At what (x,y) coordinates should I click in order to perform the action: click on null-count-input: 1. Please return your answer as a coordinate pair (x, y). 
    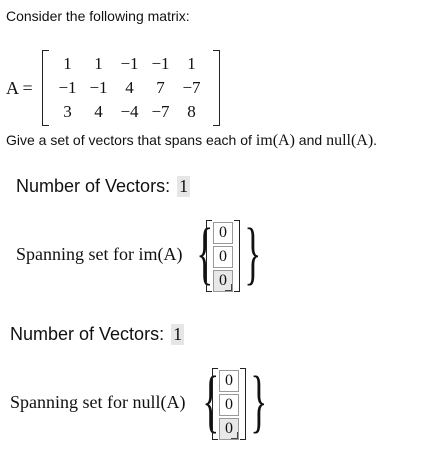
    Looking at the image, I should click on (178, 334).